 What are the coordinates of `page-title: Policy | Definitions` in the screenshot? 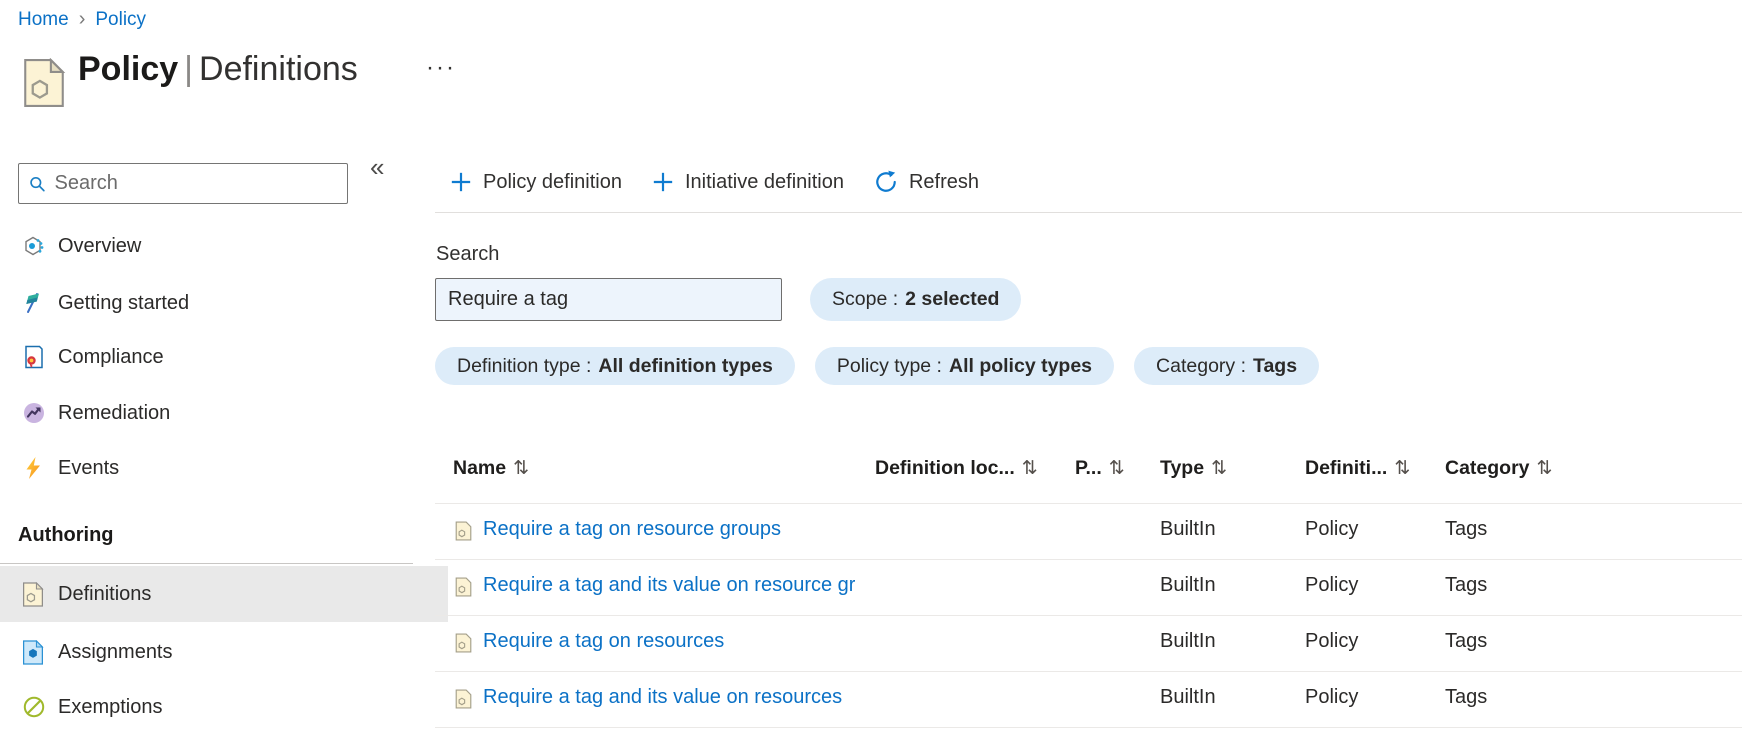 It's located at (218, 69).